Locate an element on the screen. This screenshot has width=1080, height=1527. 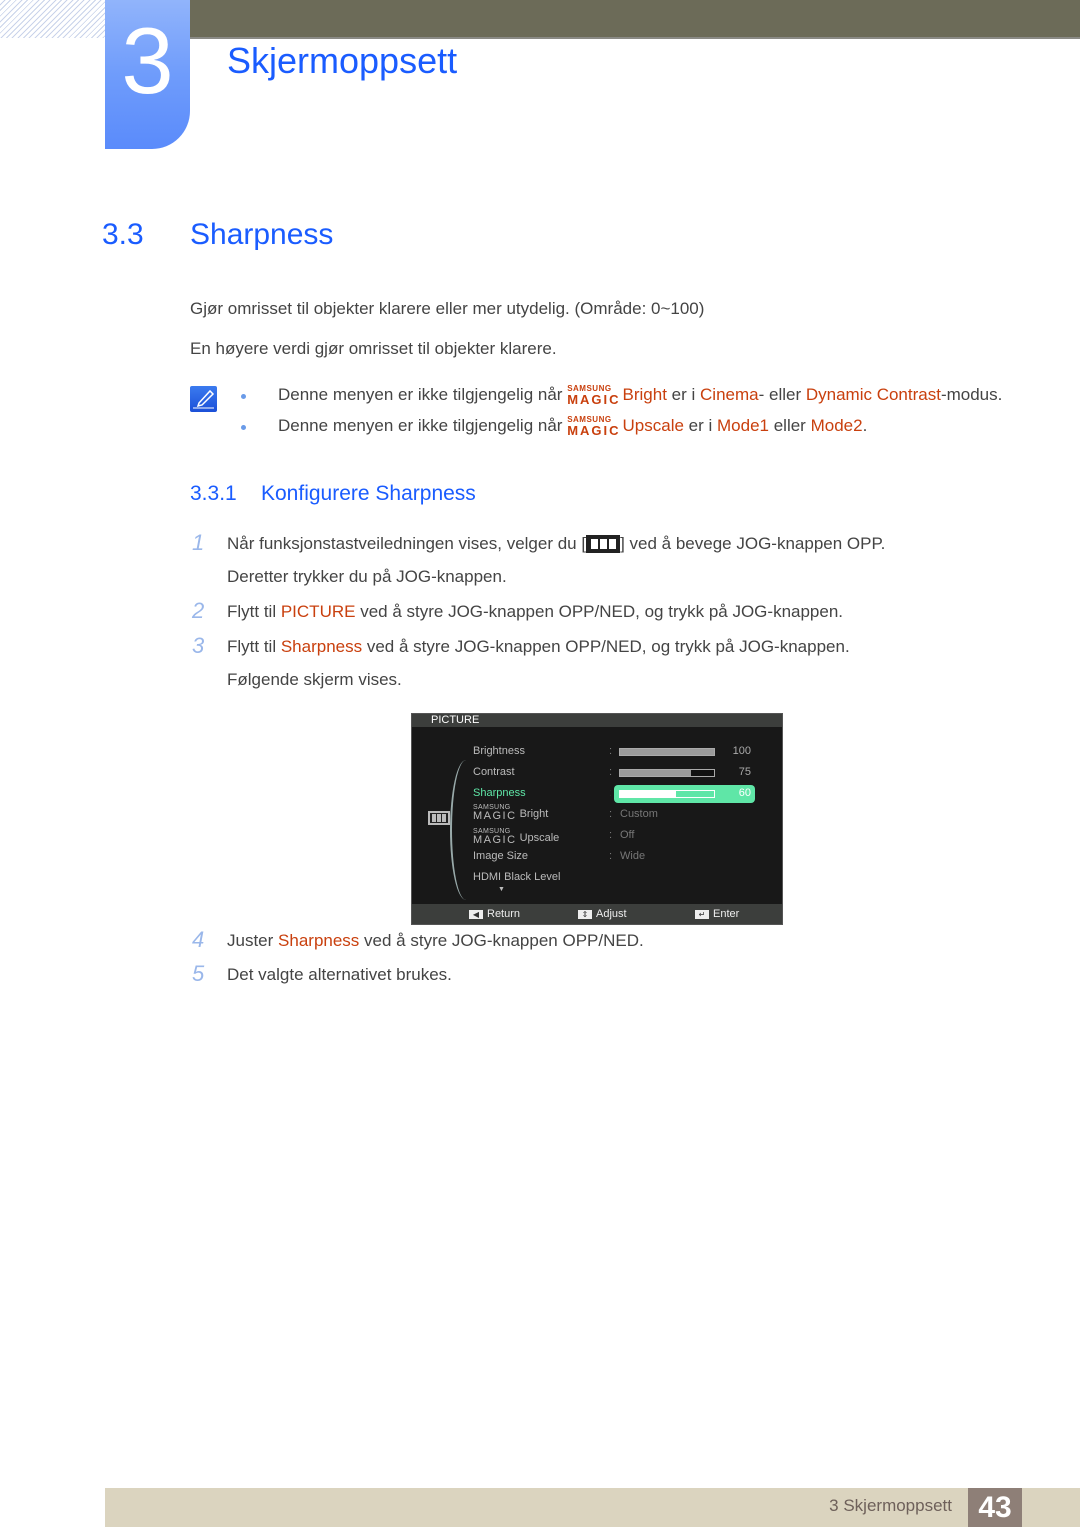
image-size-value: Wide is located at coordinates (633, 856).